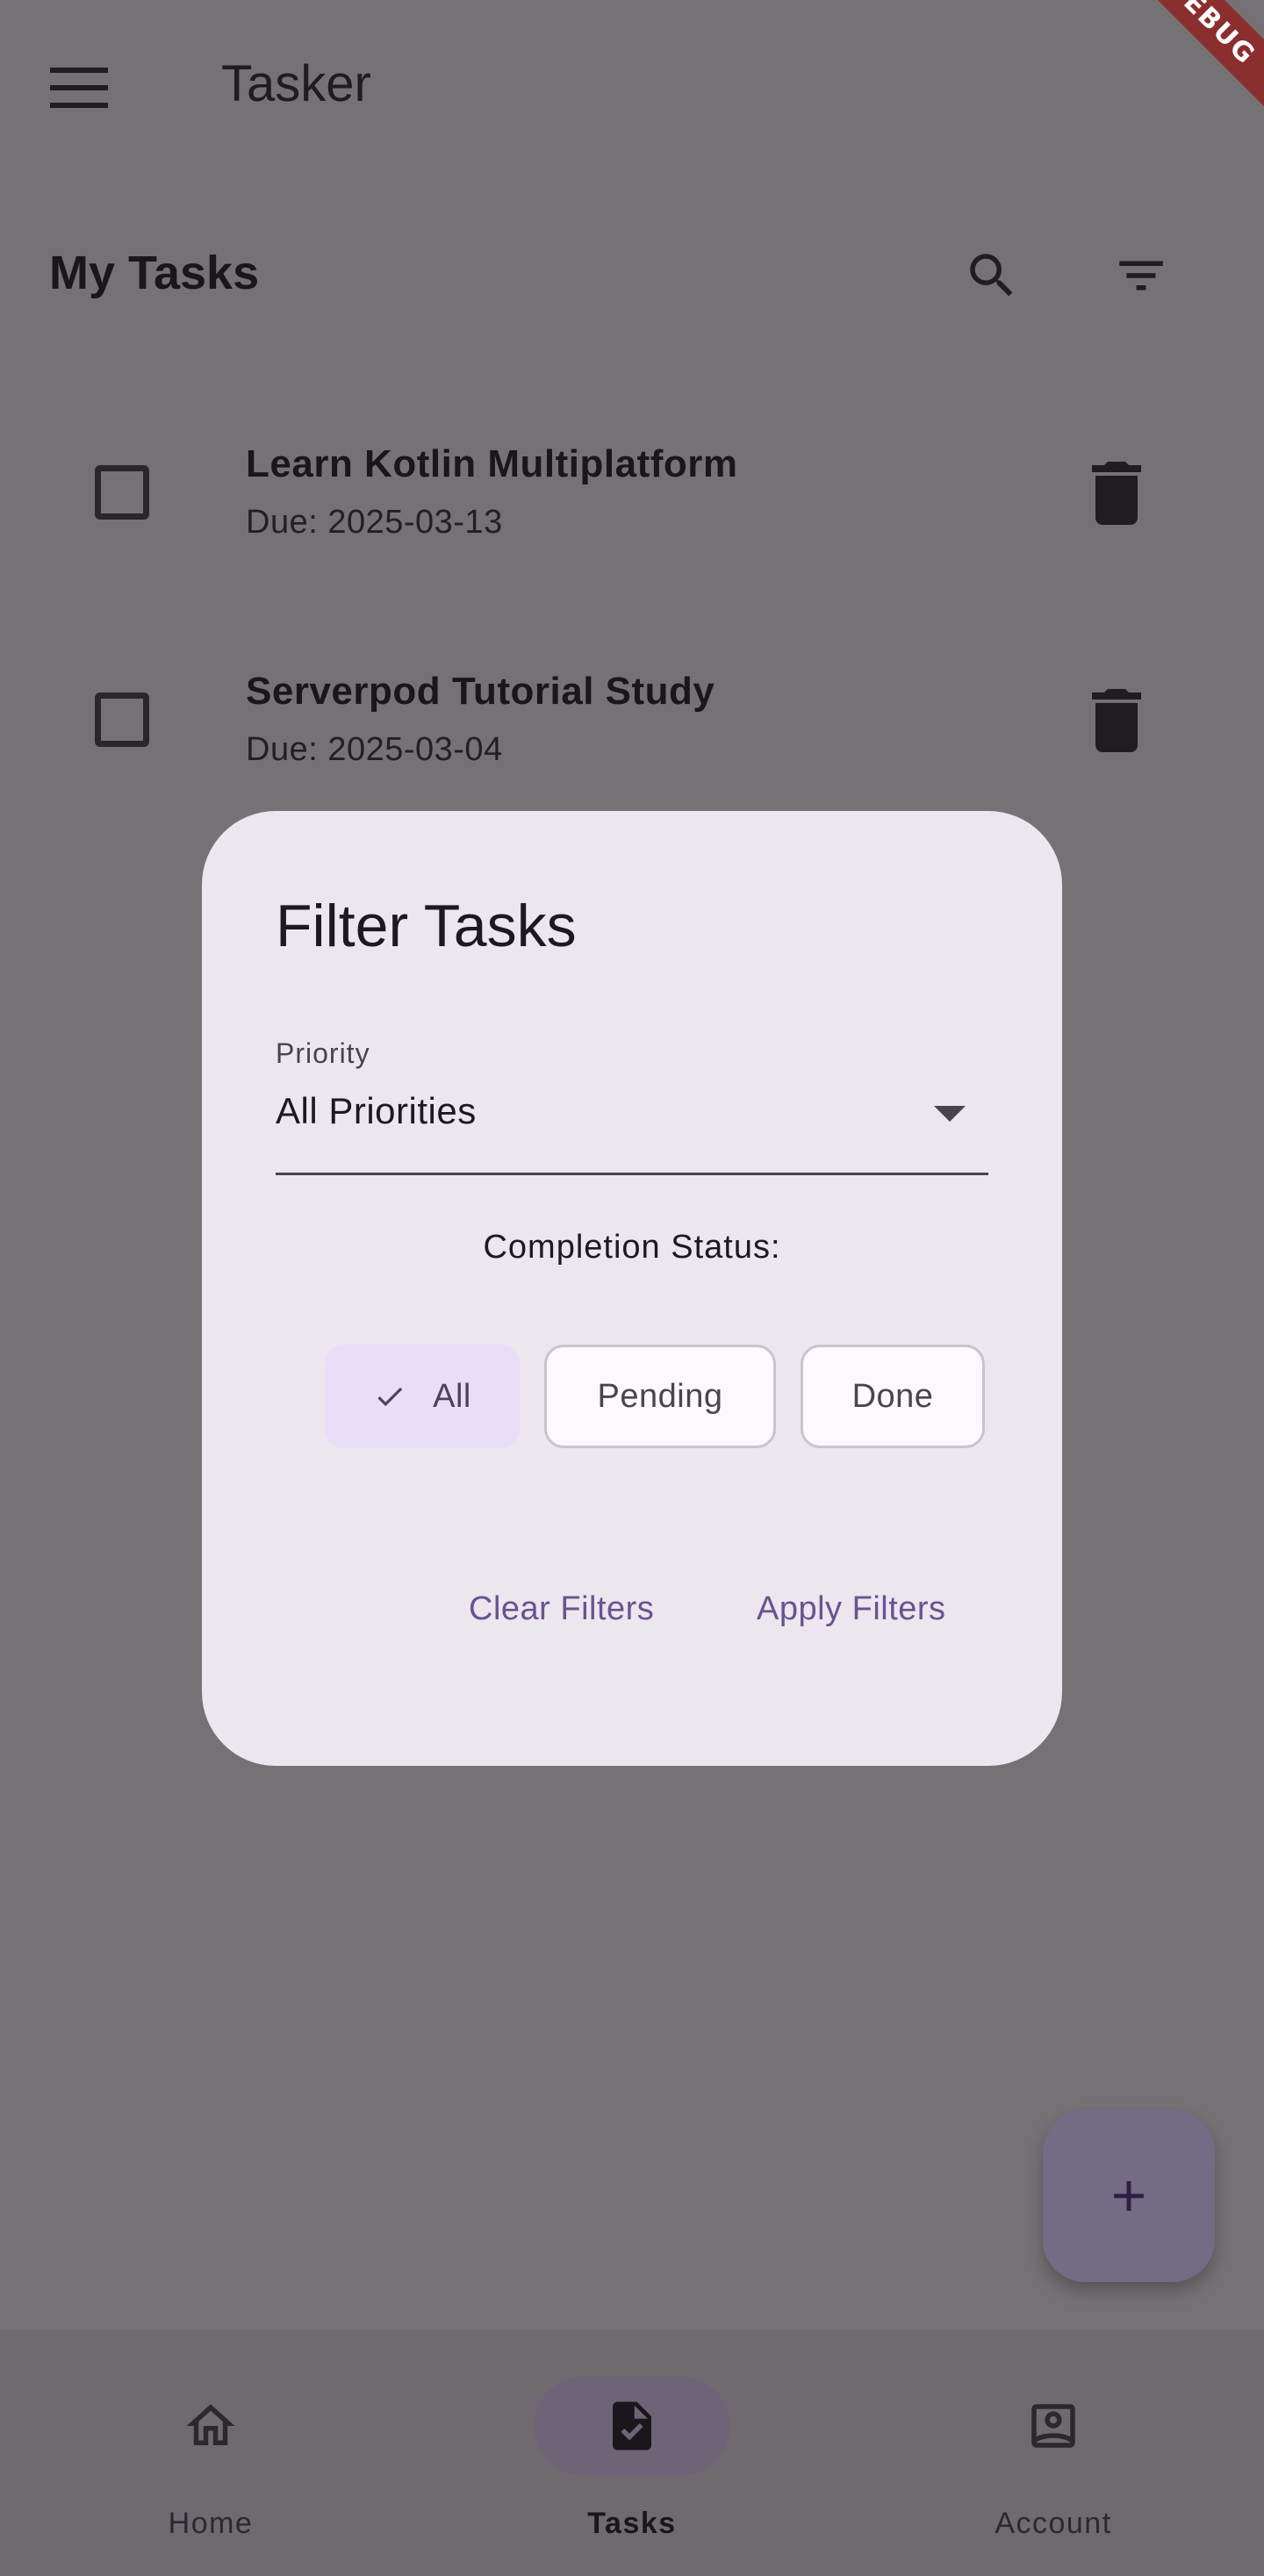 Image resolution: width=1264 pixels, height=2576 pixels. What do you see at coordinates (374, 749) in the screenshot?
I see `task-due-date: Due: 2025-03-04` at bounding box center [374, 749].